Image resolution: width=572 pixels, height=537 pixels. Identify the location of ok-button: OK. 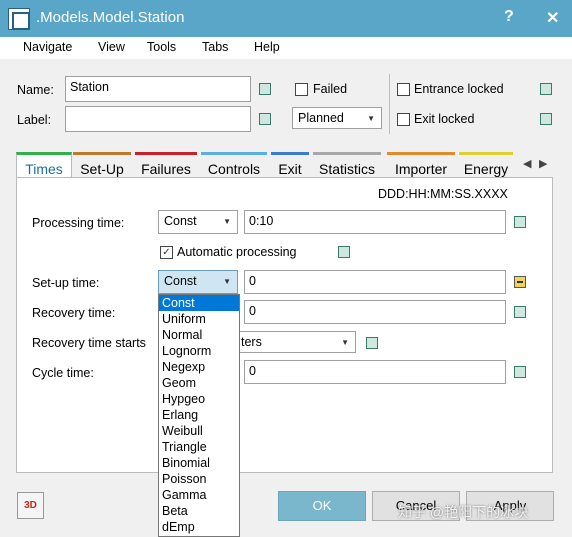
(322, 506).